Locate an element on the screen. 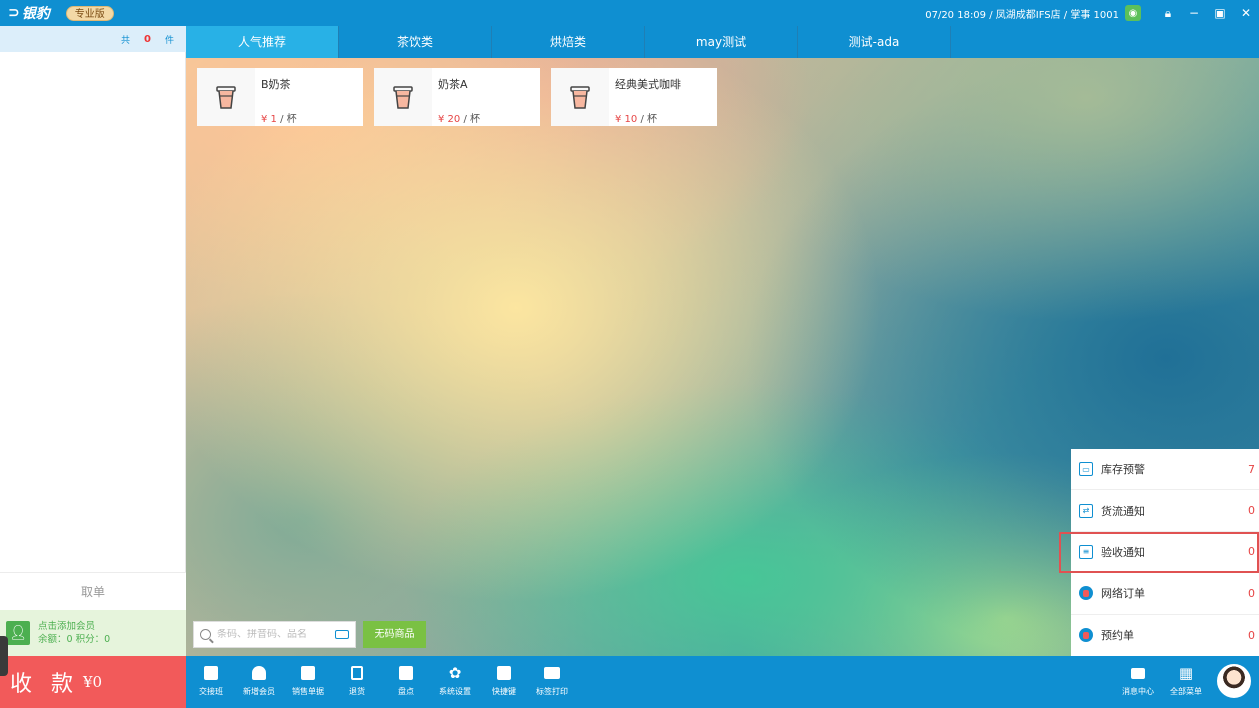 This screenshot has width=1259, height=708. category-tabs: 人气推荐 茶饮类 烘焙类 may测试 测试-ada is located at coordinates (722, 42).